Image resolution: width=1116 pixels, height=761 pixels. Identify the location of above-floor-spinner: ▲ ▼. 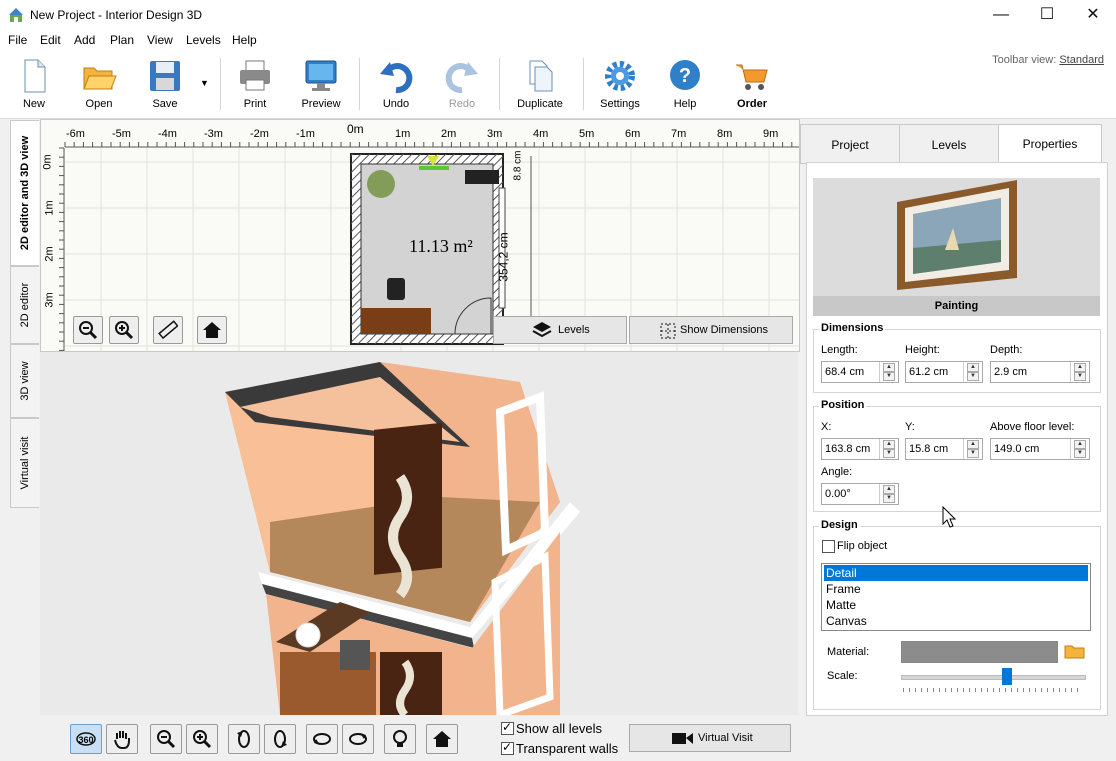
(1079, 449).